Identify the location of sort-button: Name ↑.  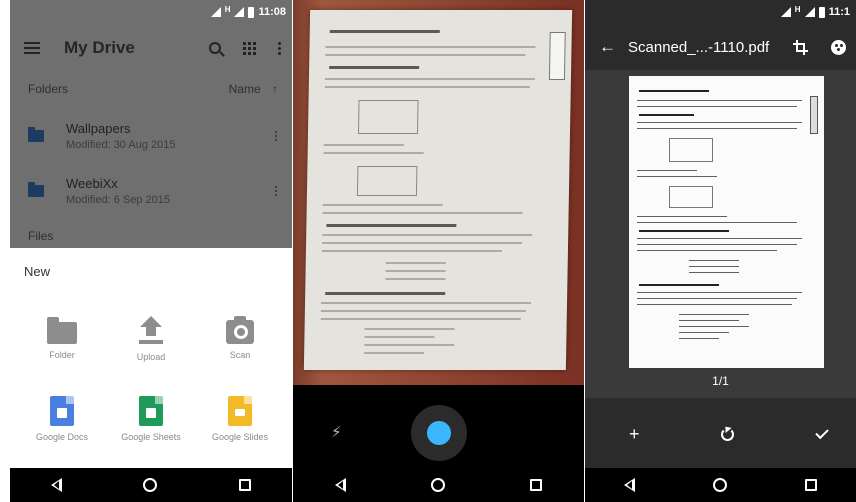
(253, 89).